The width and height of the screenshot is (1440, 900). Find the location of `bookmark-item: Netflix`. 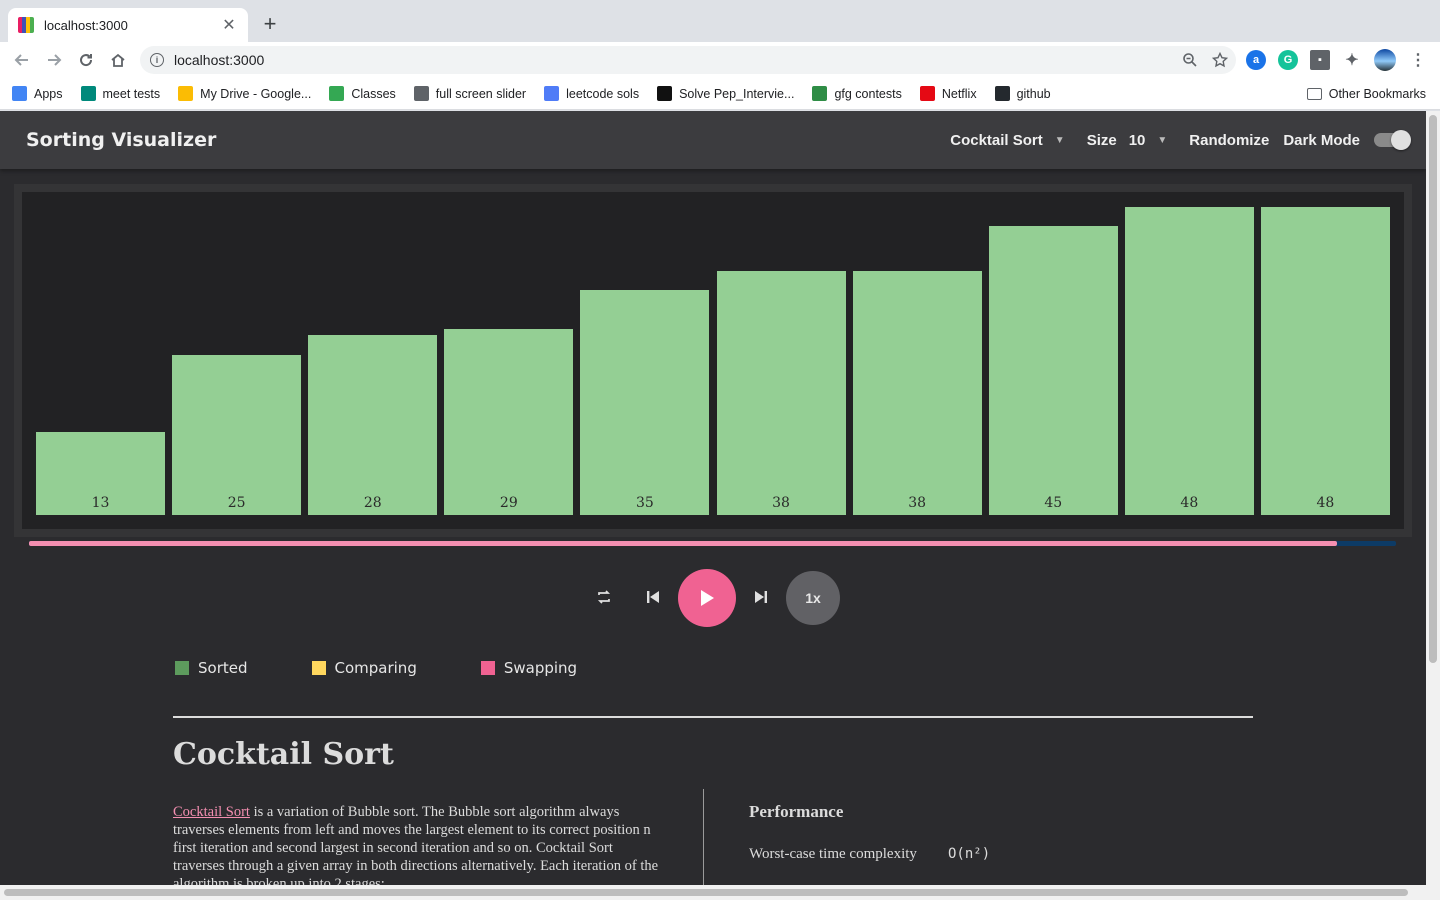

bookmark-item: Netflix is located at coordinates (948, 93).